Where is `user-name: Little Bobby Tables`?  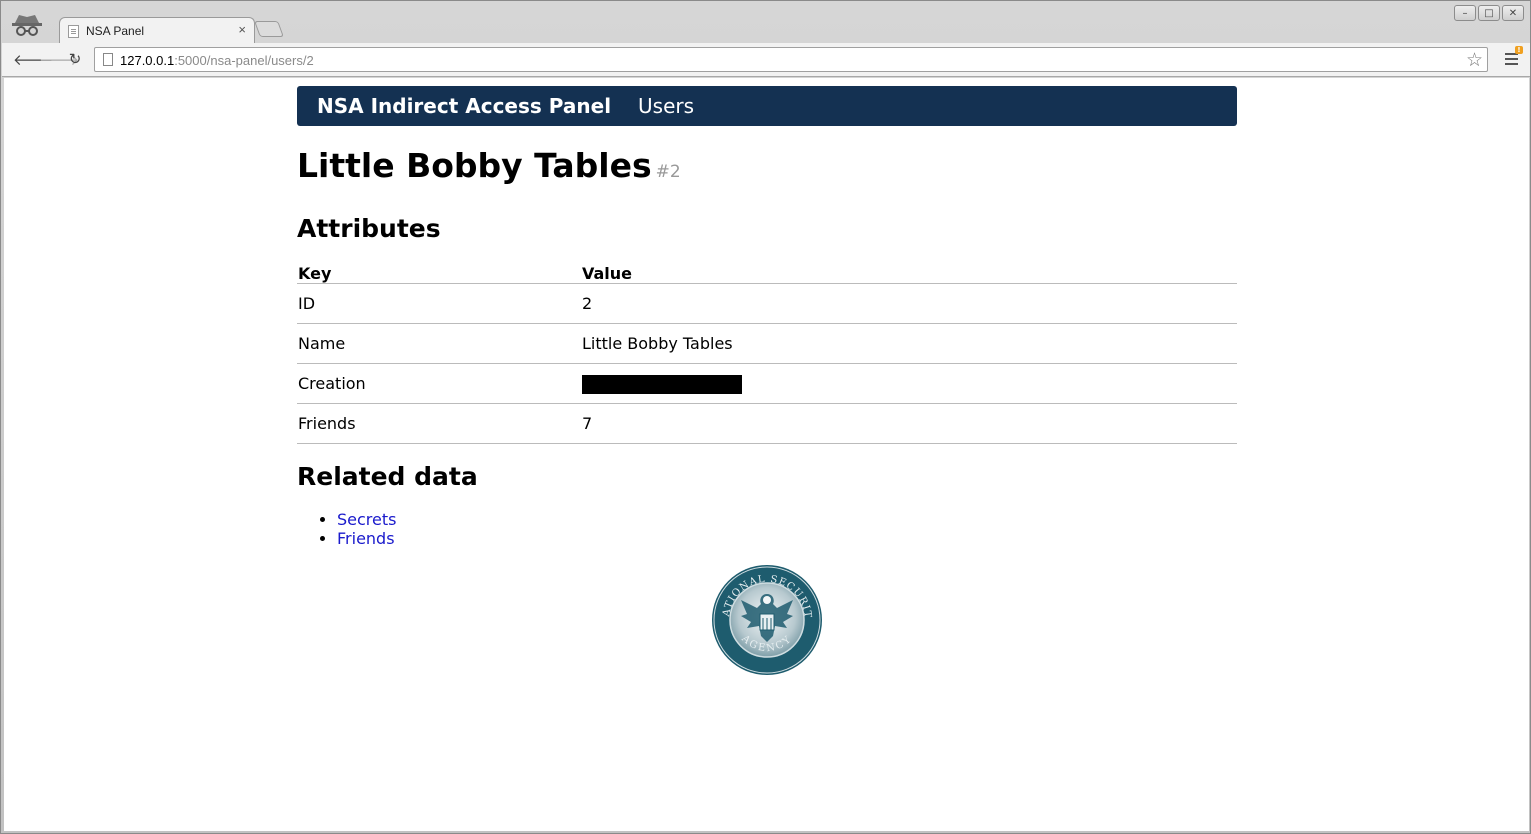 user-name: Little Bobby Tables is located at coordinates (474, 165).